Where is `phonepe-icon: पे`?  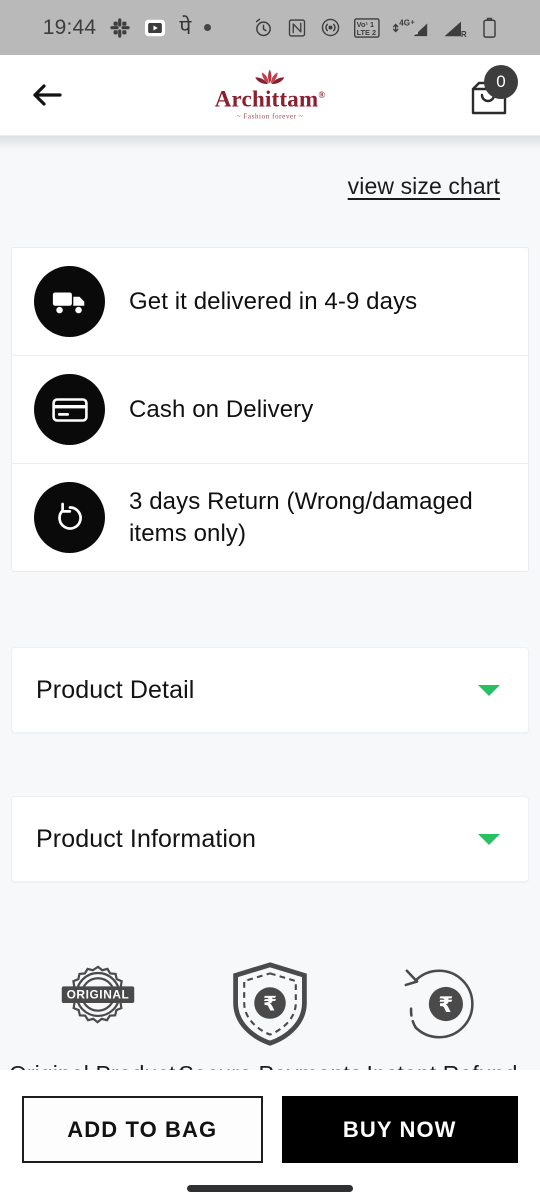 phonepe-icon: पे is located at coordinates (185, 27).